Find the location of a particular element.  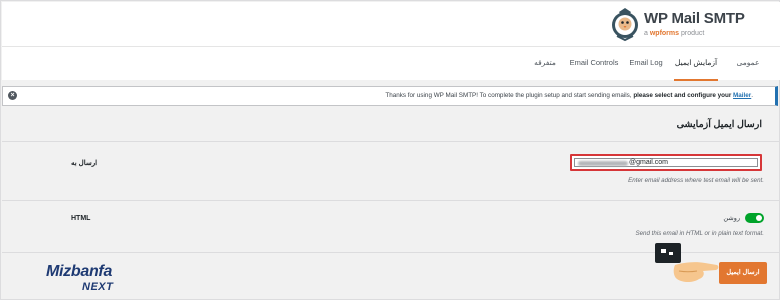

notice-bold: please select and configure your is located at coordinates (682, 95).